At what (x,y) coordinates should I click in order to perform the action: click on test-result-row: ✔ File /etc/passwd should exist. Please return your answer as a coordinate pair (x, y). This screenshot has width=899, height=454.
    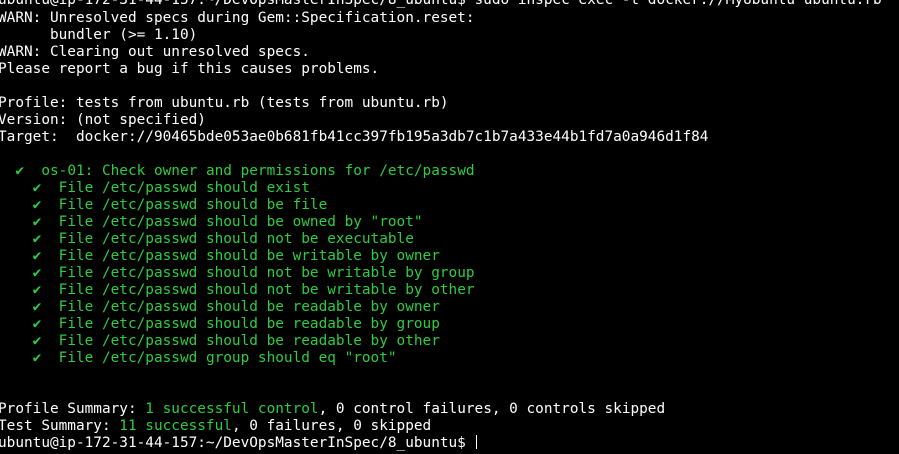
    Looking at the image, I should click on (155, 188).